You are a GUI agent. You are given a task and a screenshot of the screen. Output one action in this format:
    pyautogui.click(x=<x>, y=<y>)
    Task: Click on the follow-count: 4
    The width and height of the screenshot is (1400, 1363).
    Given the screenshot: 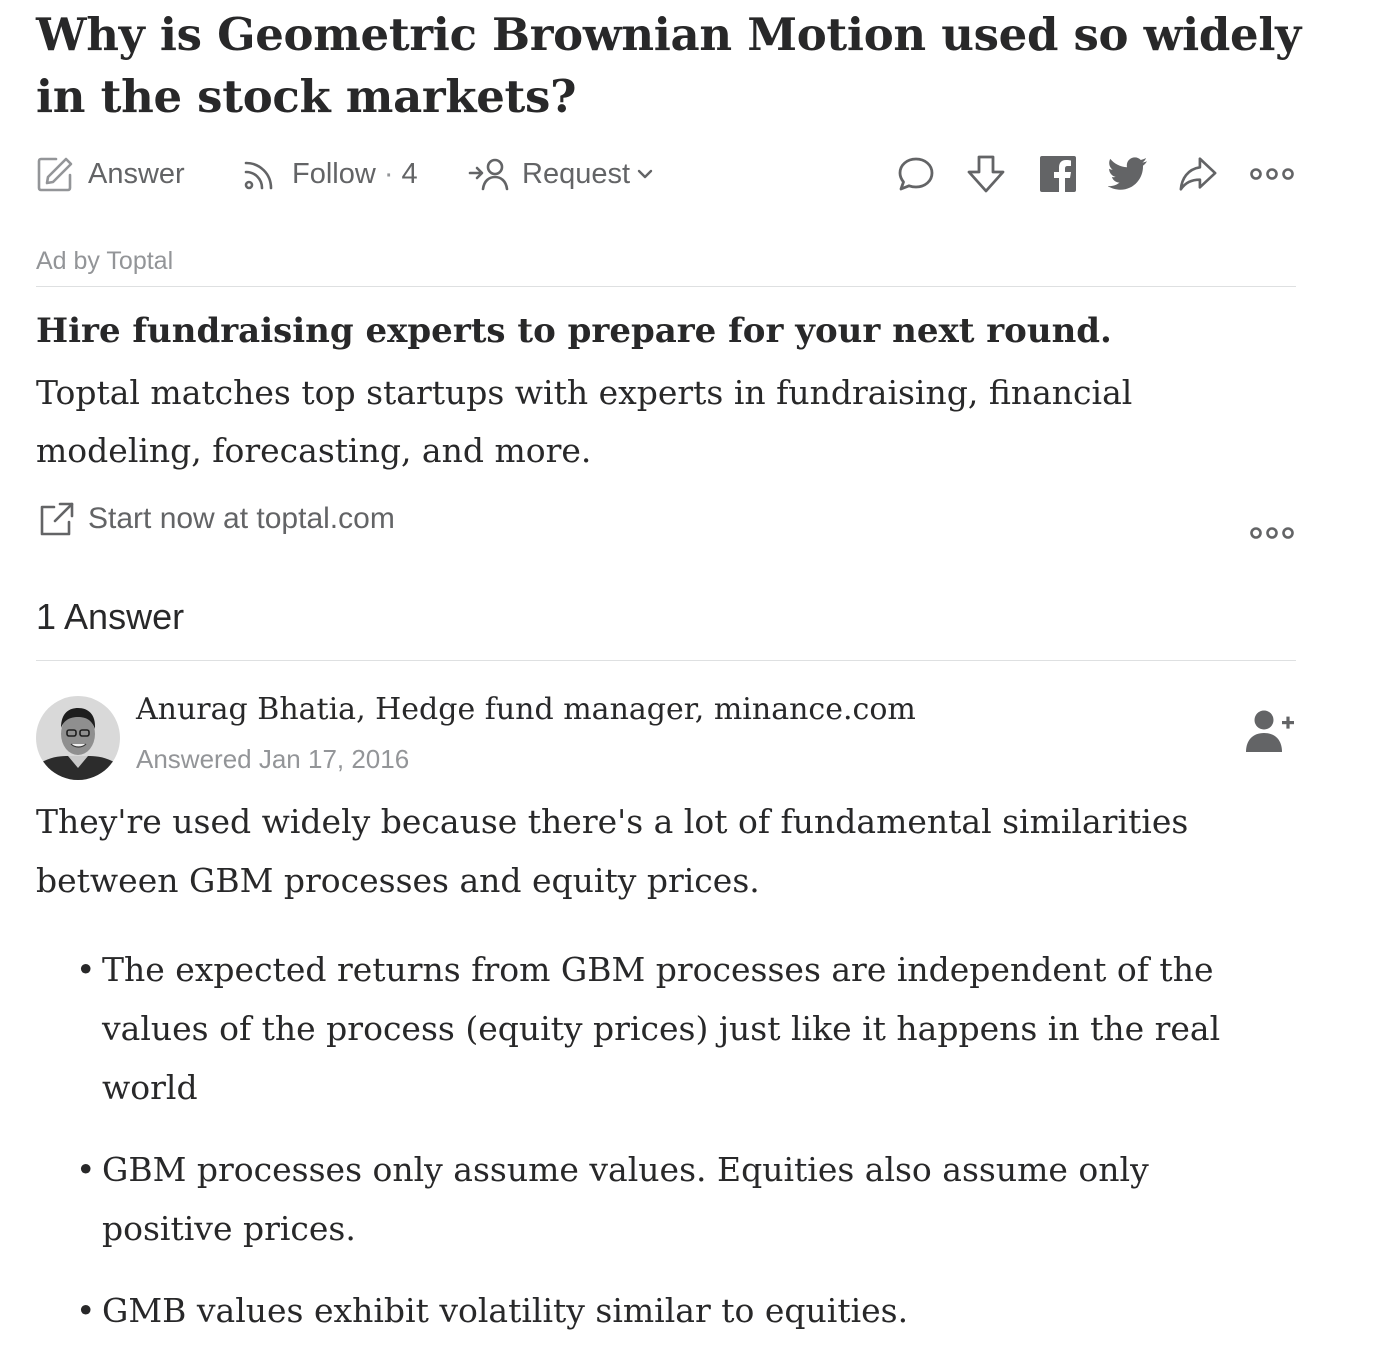 What is the action you would take?
    pyautogui.click(x=409, y=173)
    